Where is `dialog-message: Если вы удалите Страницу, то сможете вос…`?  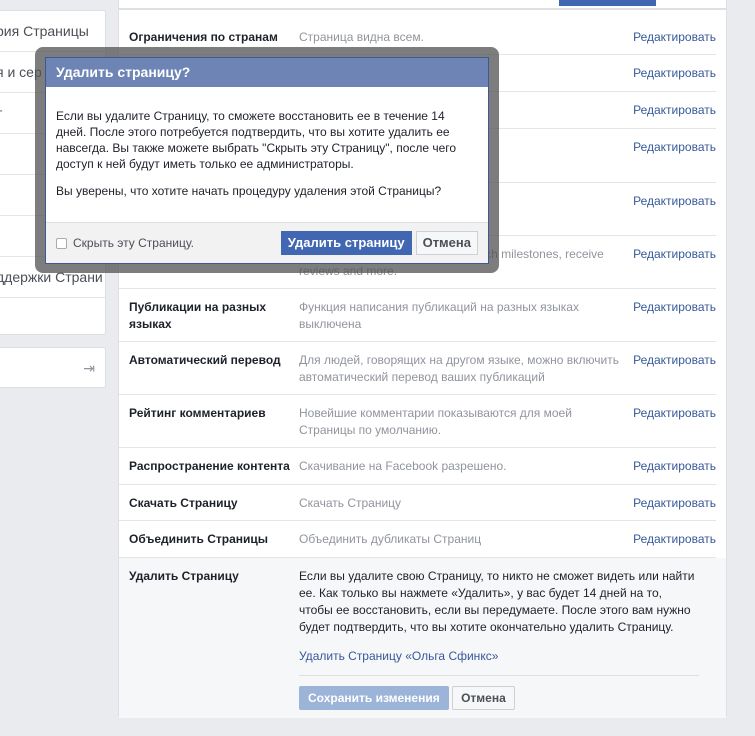 dialog-message: Если вы удалите Страницу, то сможете вос… is located at coordinates (256, 140).